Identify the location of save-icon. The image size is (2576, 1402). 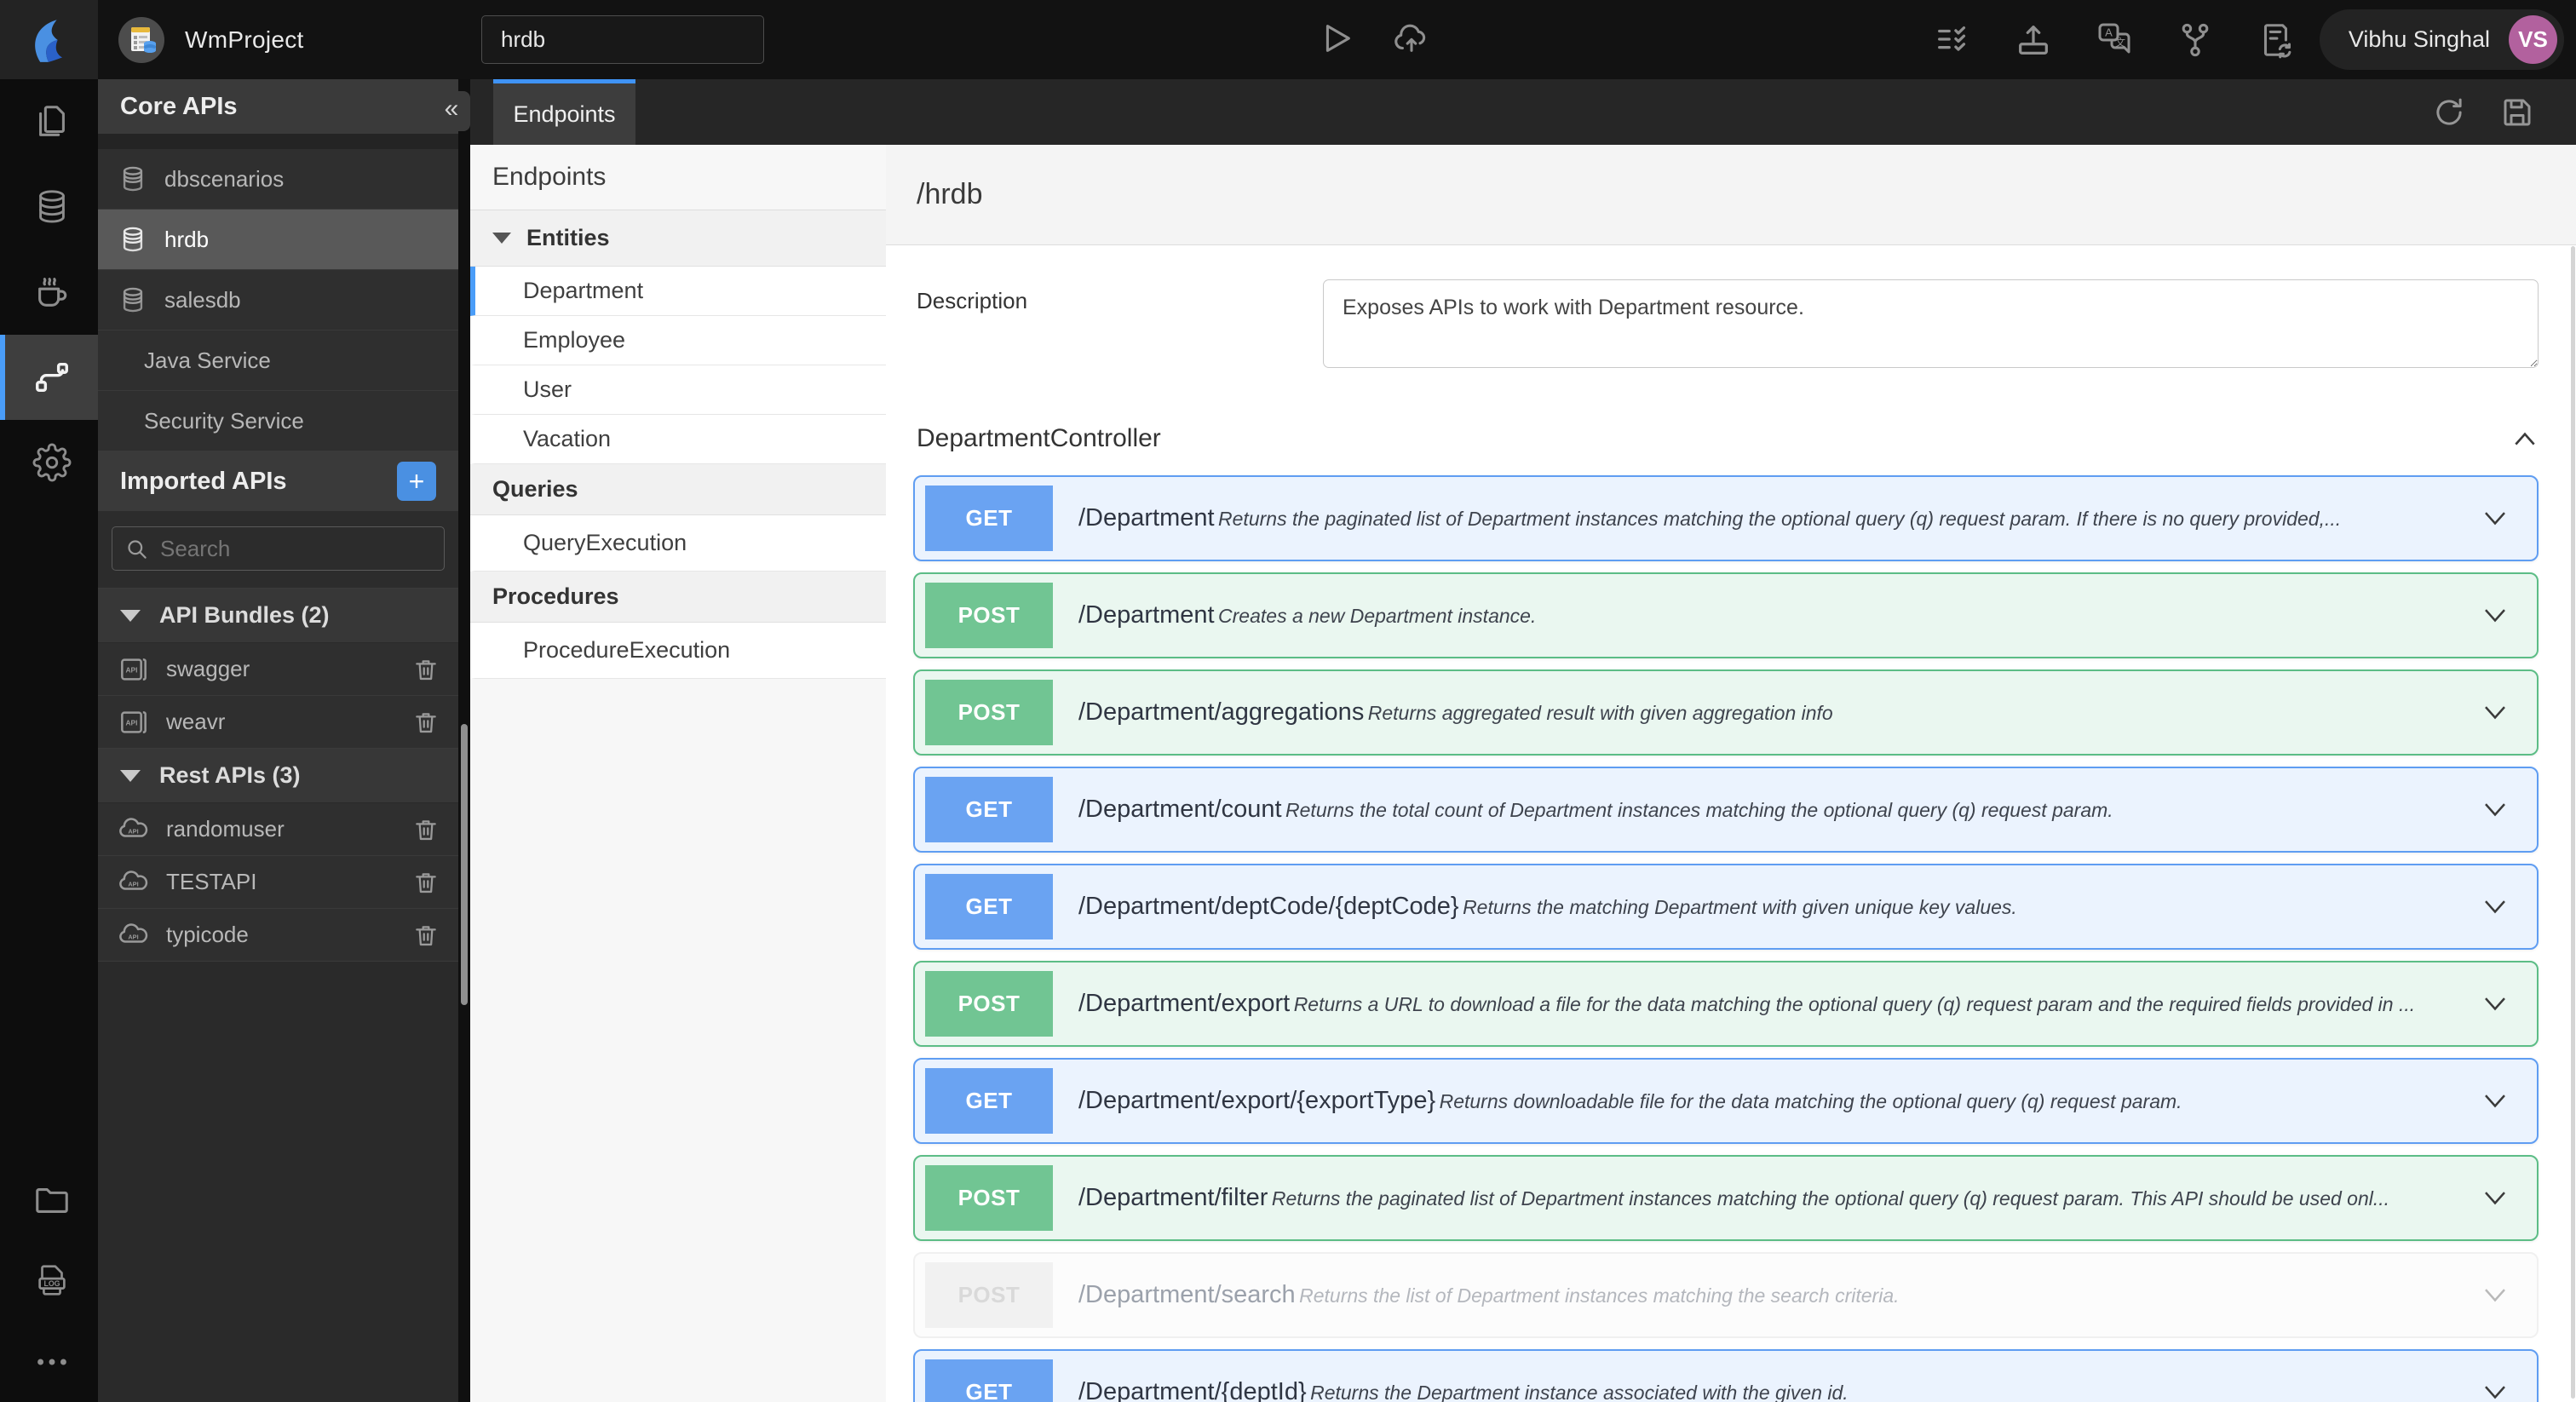
(2517, 113).